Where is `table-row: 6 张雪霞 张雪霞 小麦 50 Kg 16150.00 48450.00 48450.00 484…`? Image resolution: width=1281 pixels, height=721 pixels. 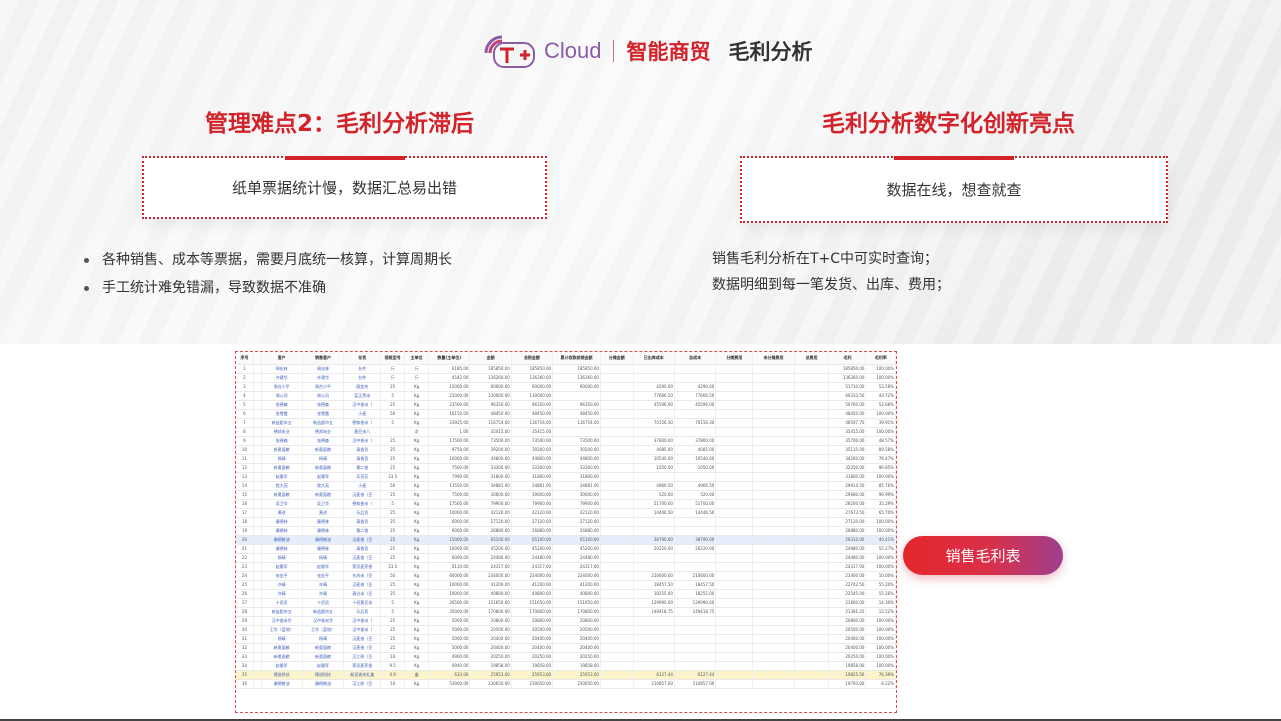
table-row: 6 张雪霞 张雪霞 小麦 50 Kg 16150.00 48450.00 48450.00 484… is located at coordinates (566, 414).